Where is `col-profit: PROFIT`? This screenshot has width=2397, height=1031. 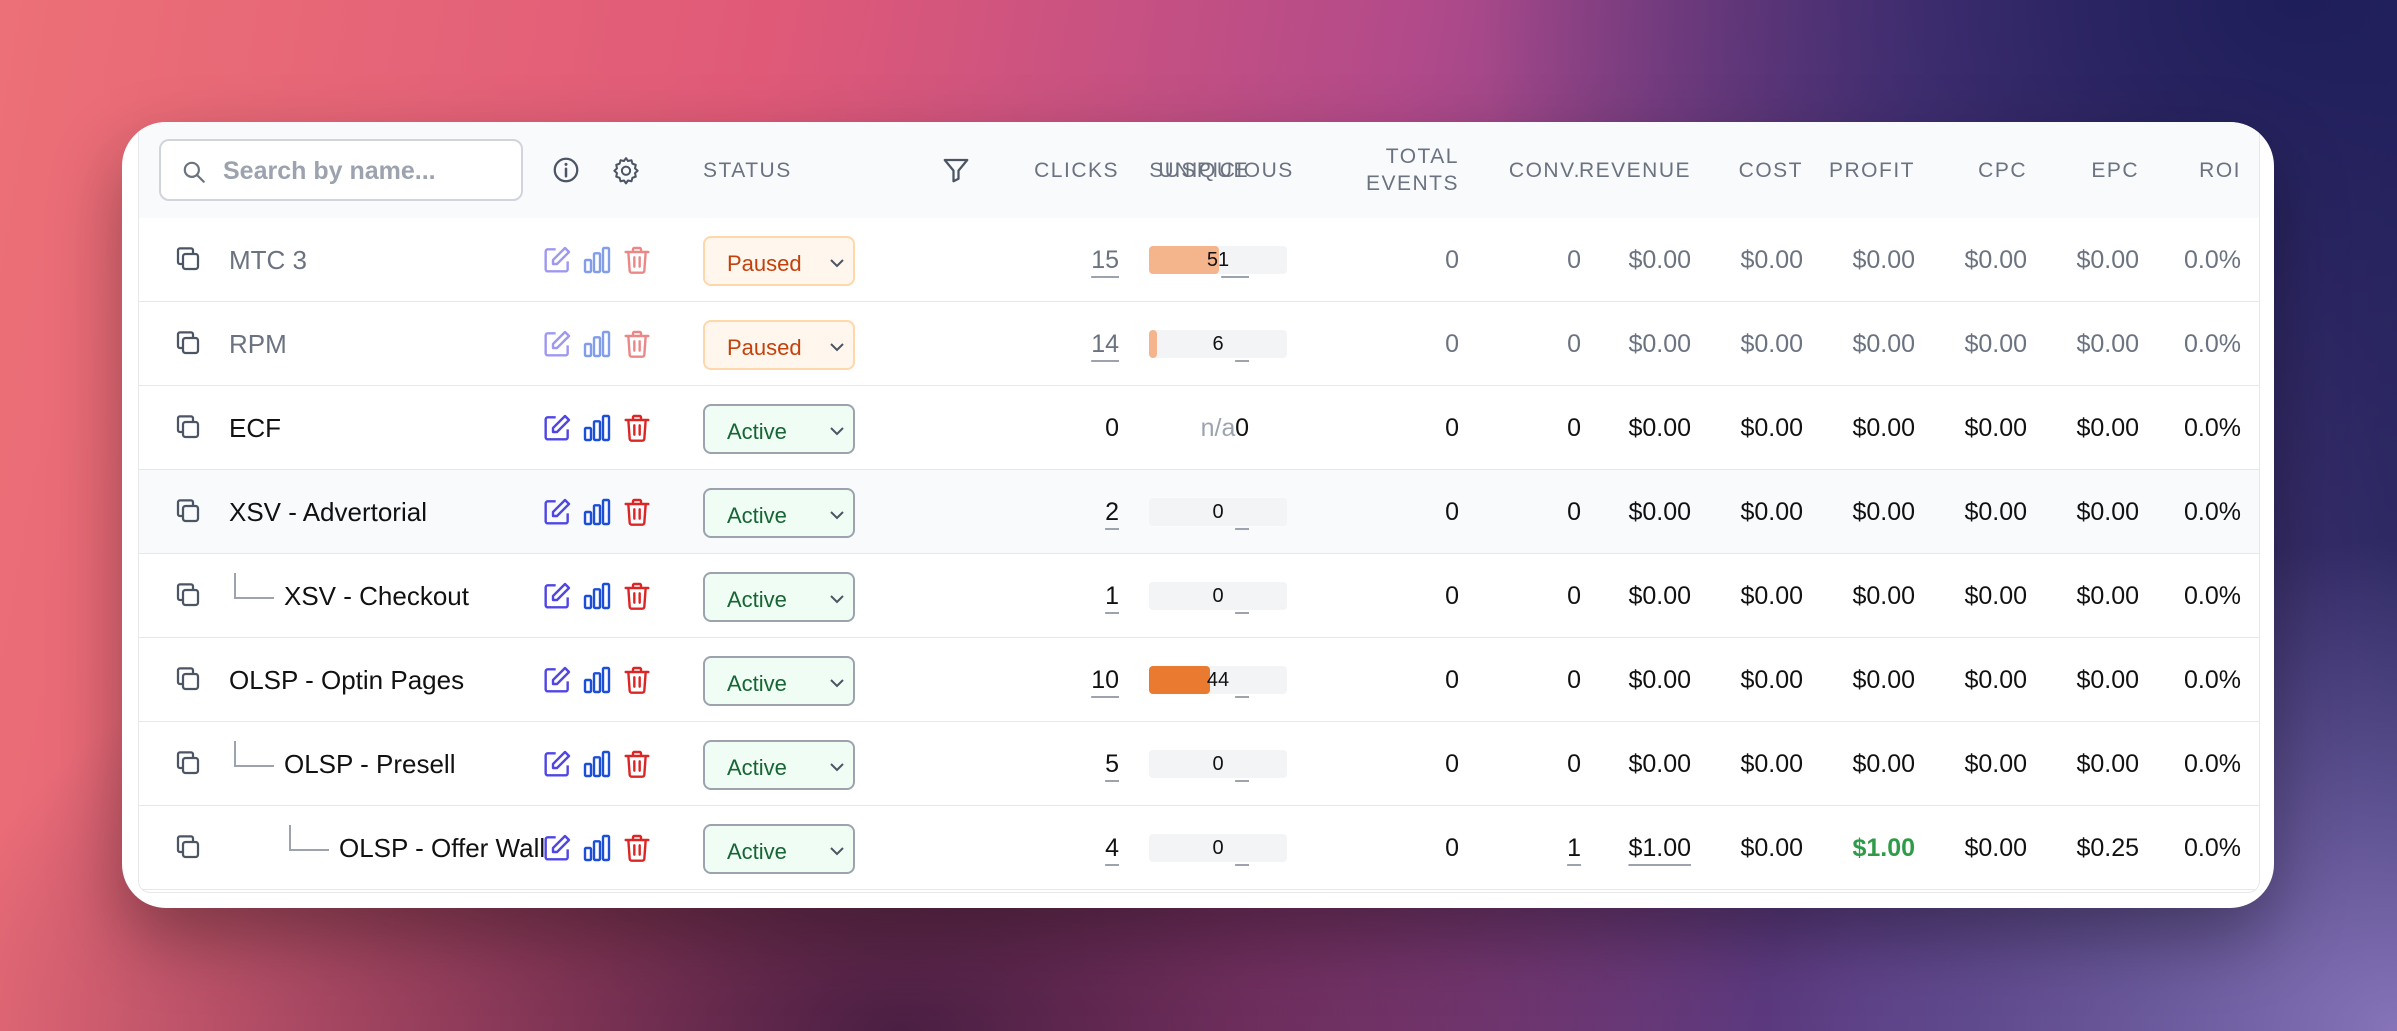
col-profit: PROFIT is located at coordinates (1859, 170).